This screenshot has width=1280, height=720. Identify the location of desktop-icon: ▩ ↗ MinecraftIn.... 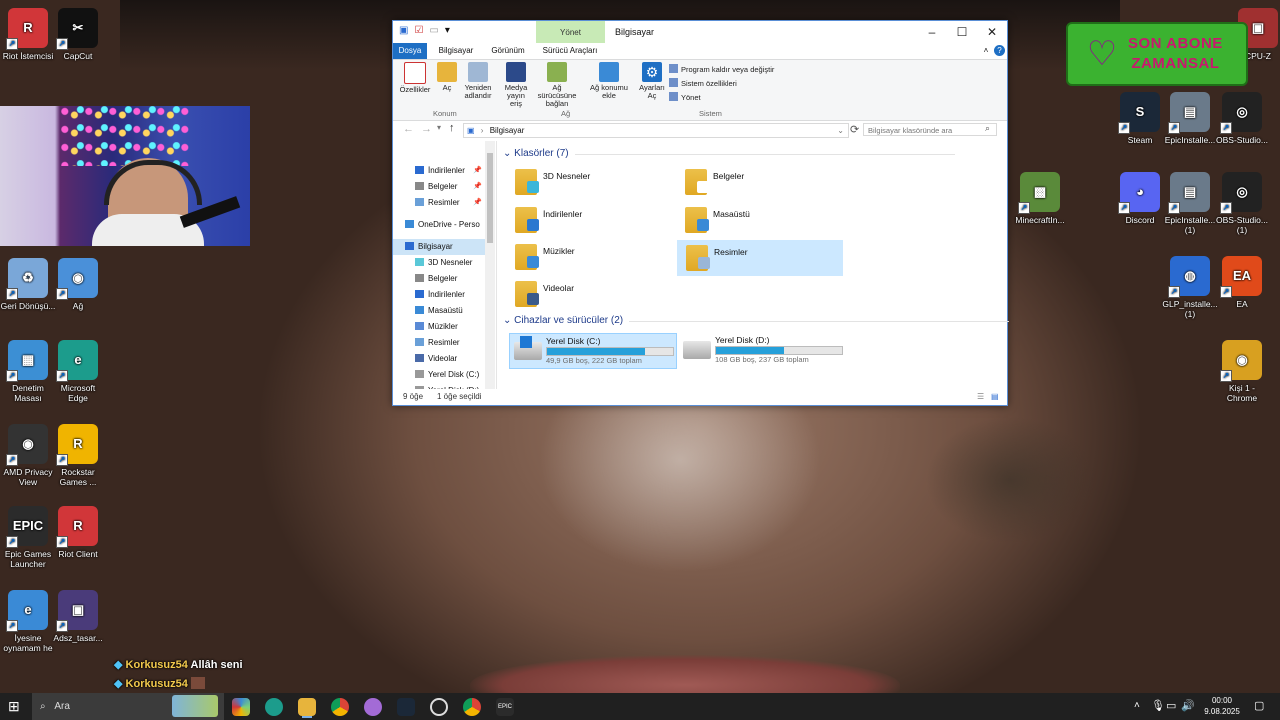
(1040, 198).